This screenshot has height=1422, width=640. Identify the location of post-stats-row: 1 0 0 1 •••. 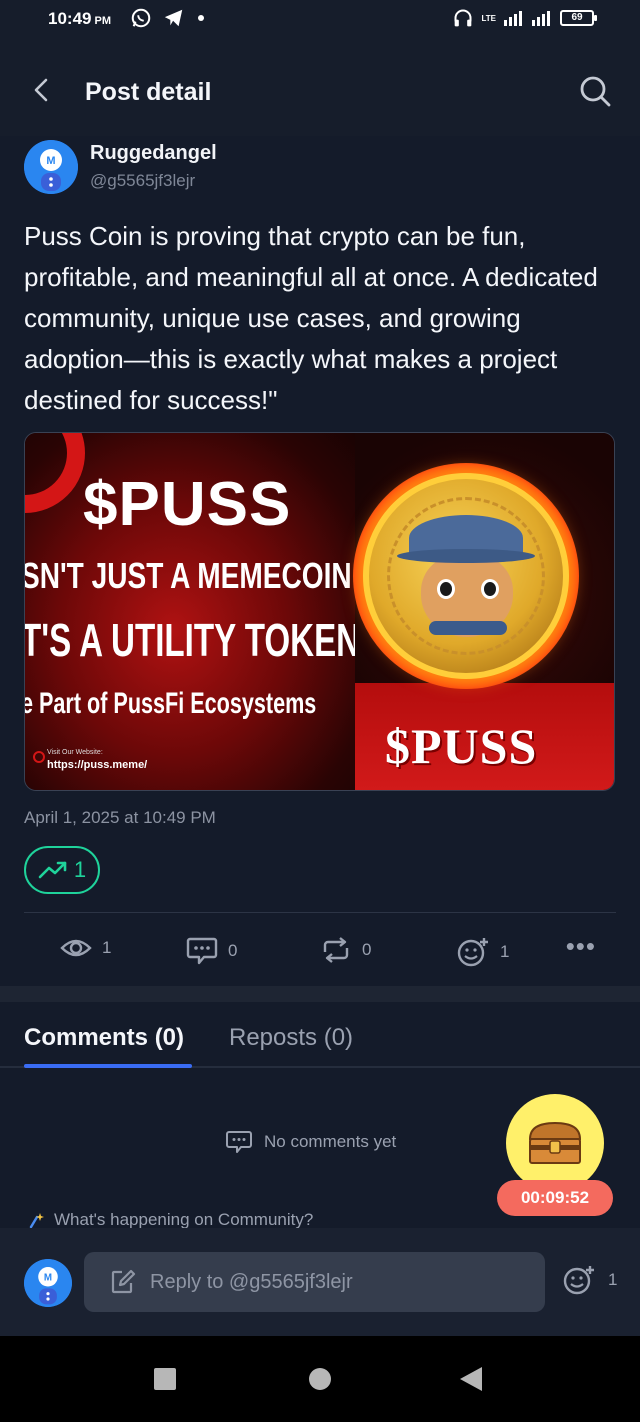
(320, 951).